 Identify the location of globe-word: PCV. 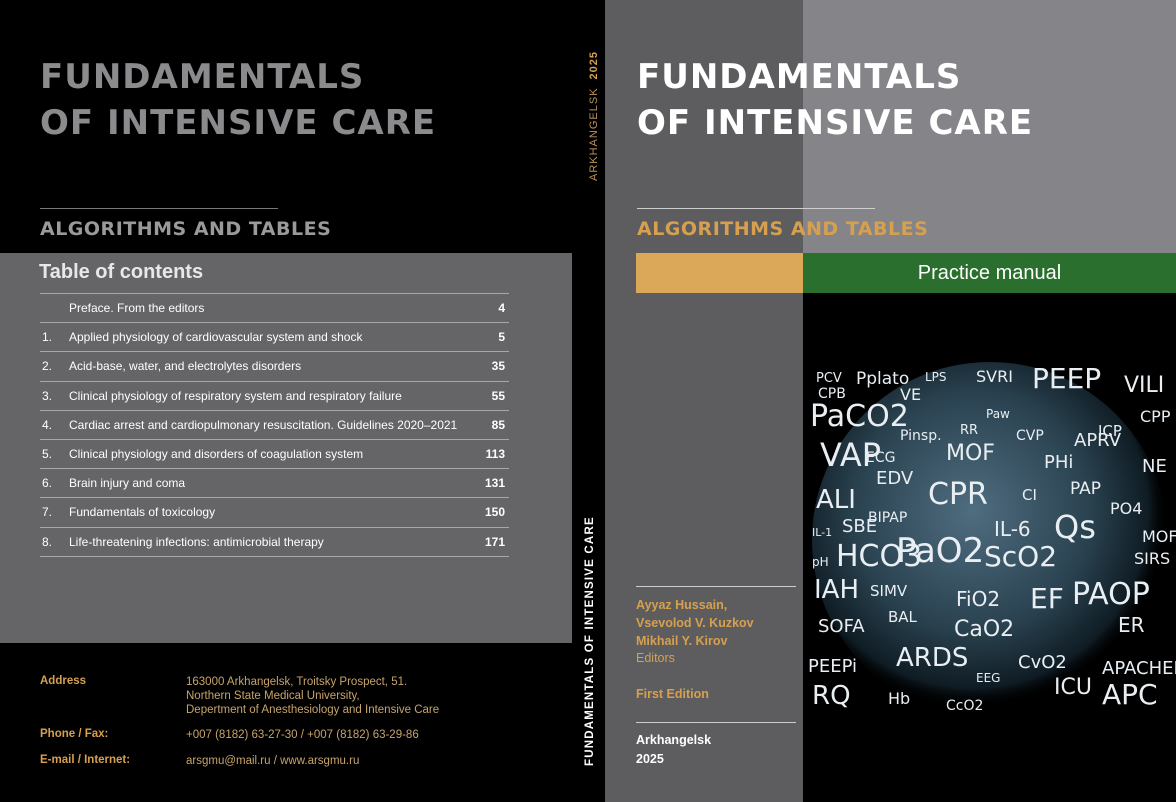
(829, 378).